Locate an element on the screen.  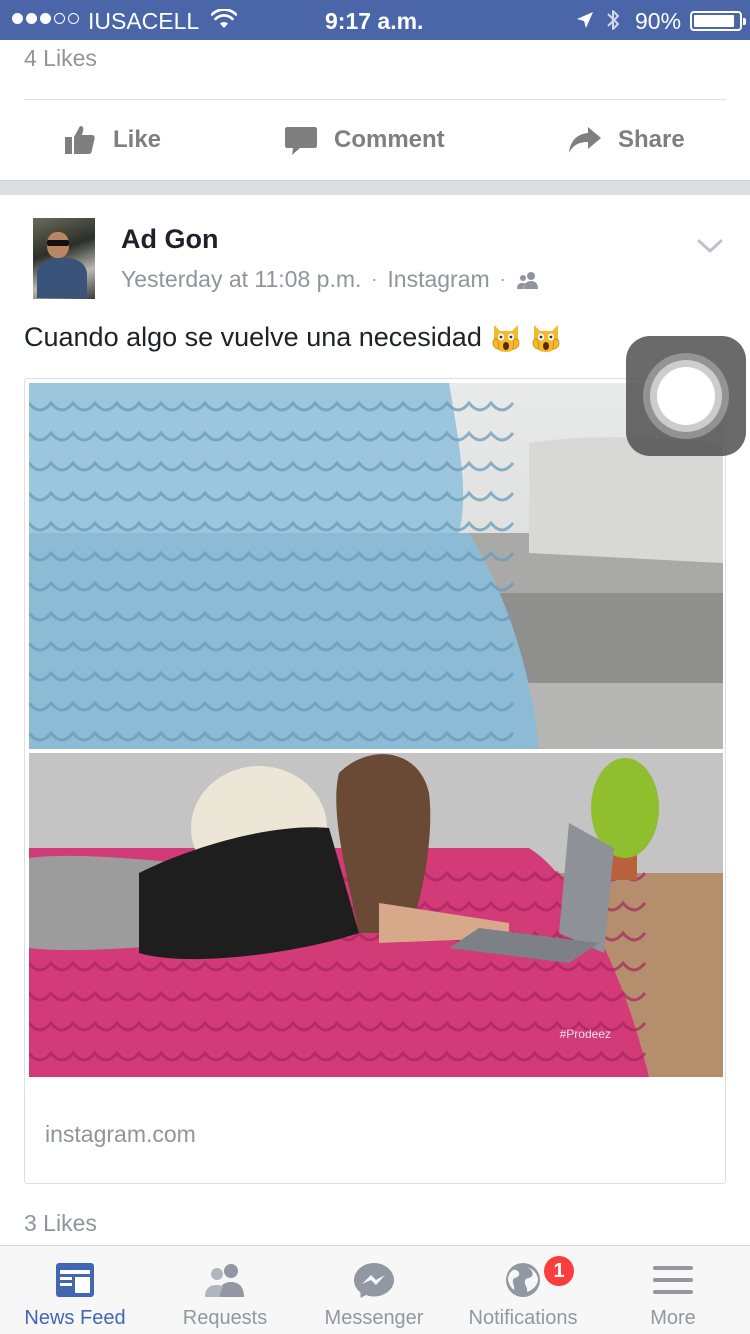
tab-news-feed: News Feed is located at coordinates (75, 1290).